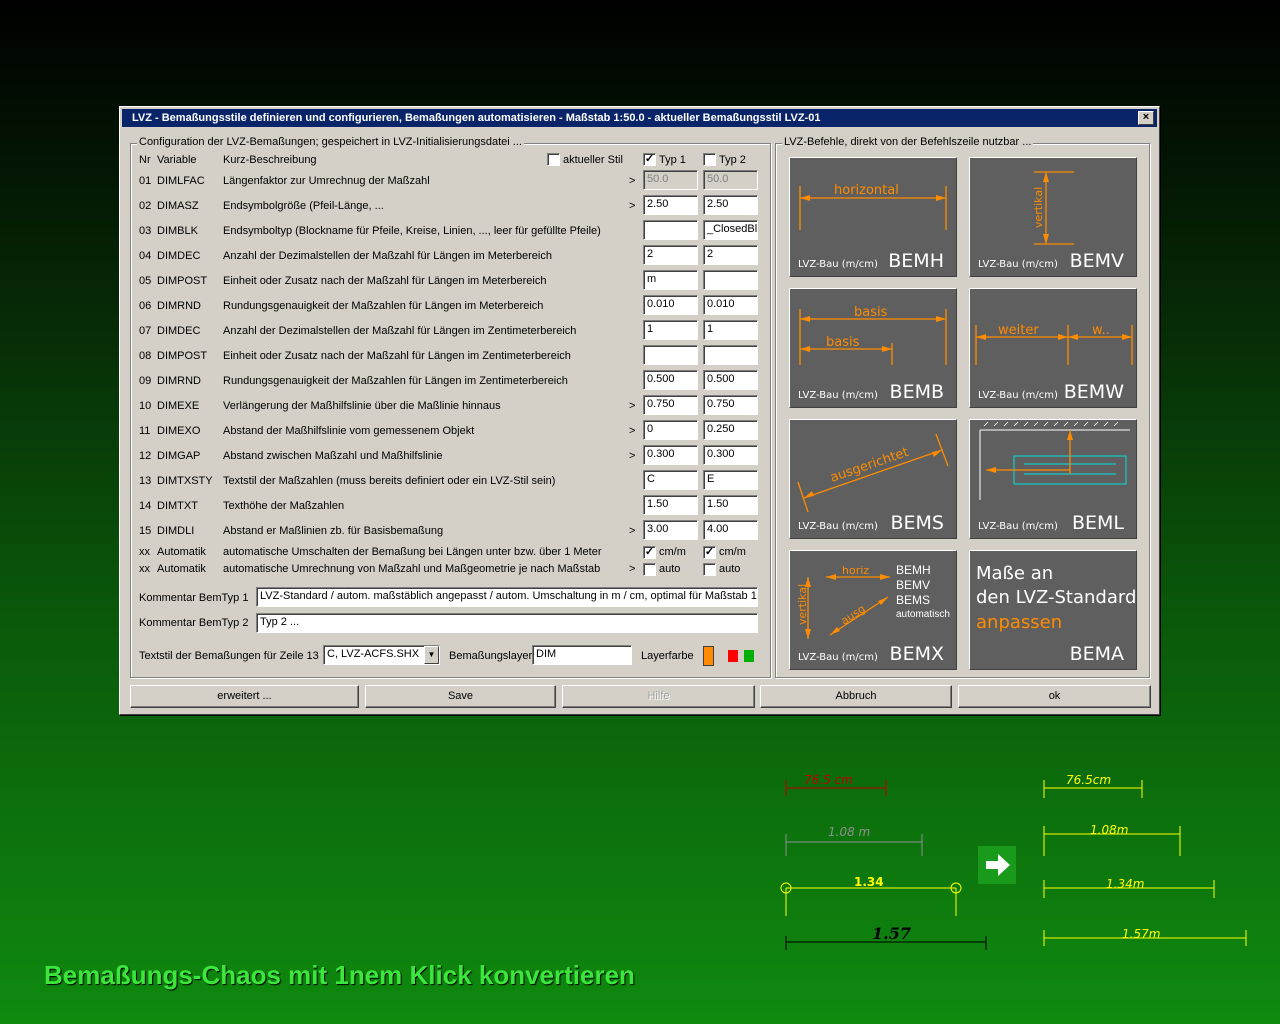 The image size is (1280, 1024). Describe the element at coordinates (553, 159) in the screenshot. I see `current-style-checkbox` at that location.